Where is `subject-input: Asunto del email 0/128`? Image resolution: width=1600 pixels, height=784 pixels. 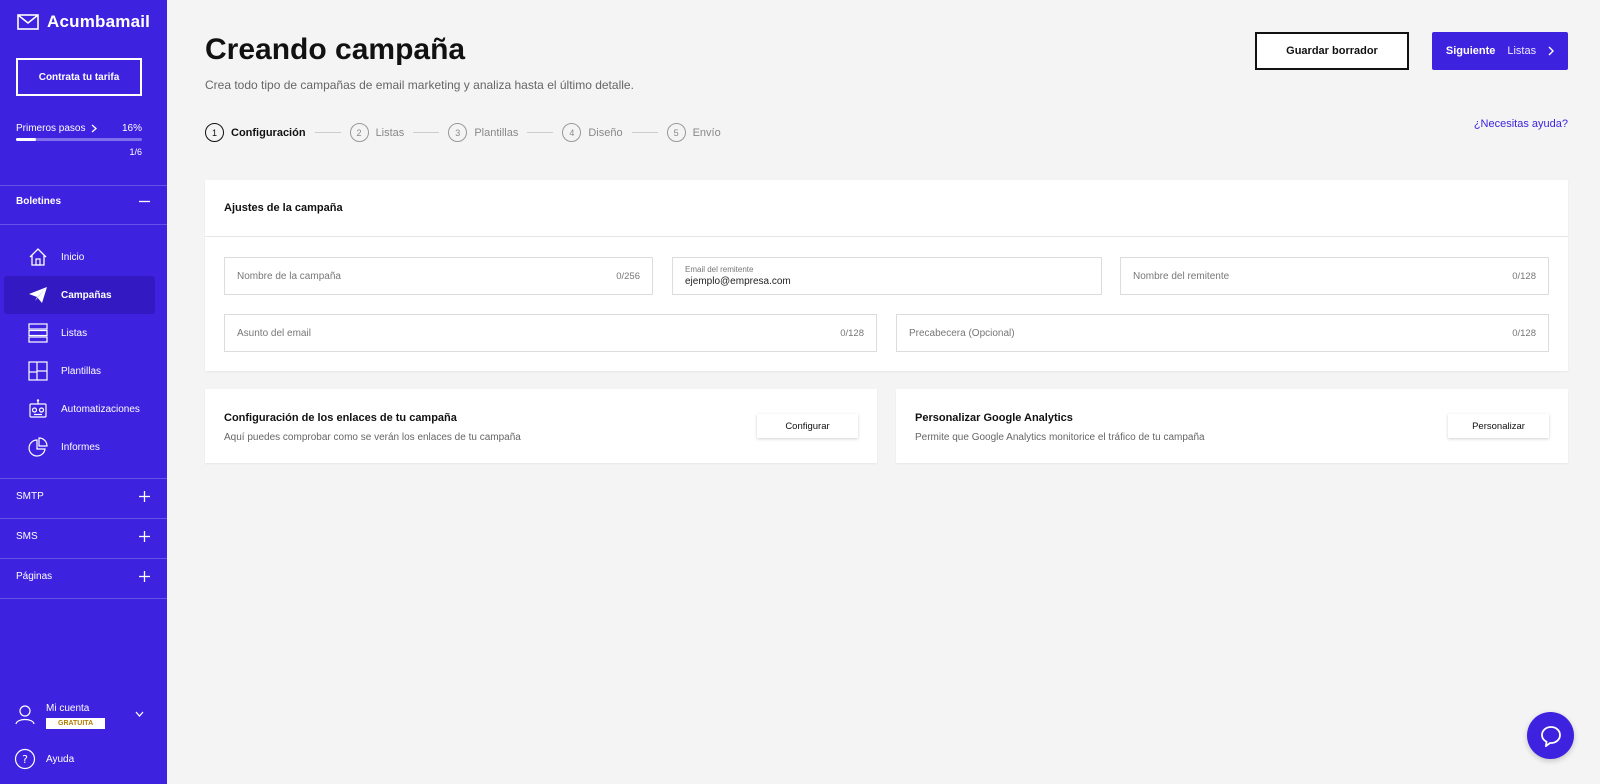 subject-input: Asunto del email 0/128 is located at coordinates (550, 333).